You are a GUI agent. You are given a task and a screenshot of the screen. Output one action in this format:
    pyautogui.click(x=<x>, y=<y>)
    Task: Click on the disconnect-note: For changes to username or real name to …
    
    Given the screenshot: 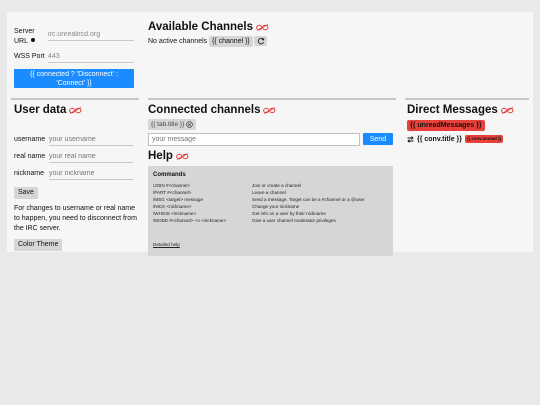 What is the action you would take?
    pyautogui.click(x=75, y=218)
    